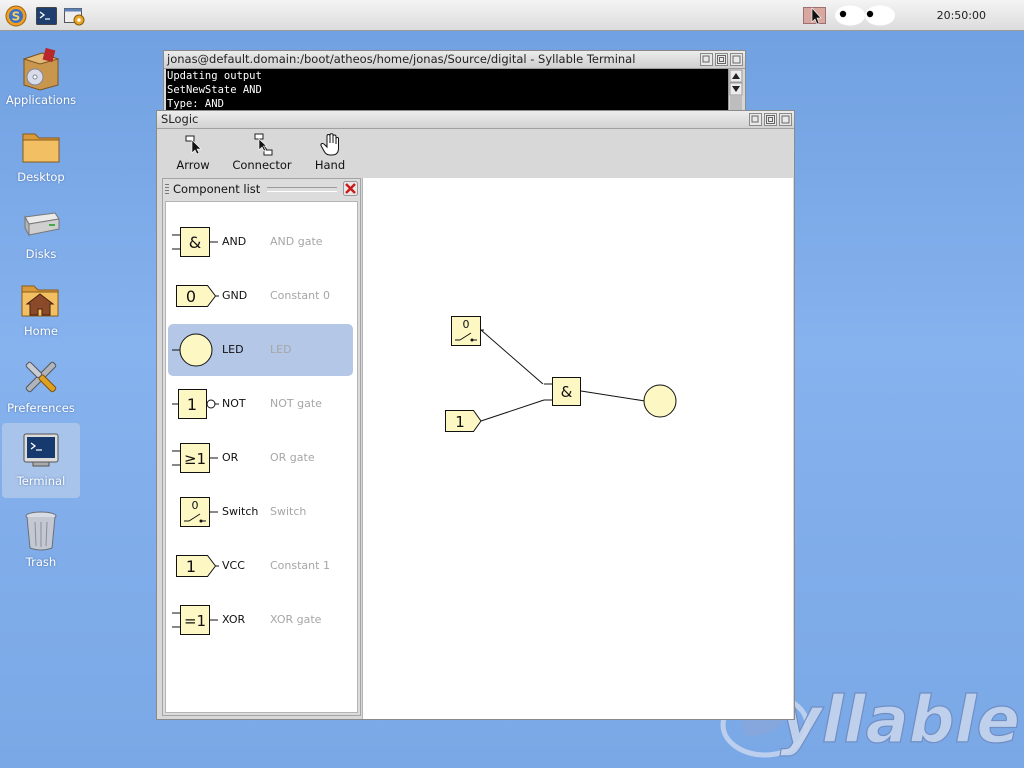 Image resolution: width=1024 pixels, height=768 pixels. I want to click on component-description: XOR gate, so click(296, 619).